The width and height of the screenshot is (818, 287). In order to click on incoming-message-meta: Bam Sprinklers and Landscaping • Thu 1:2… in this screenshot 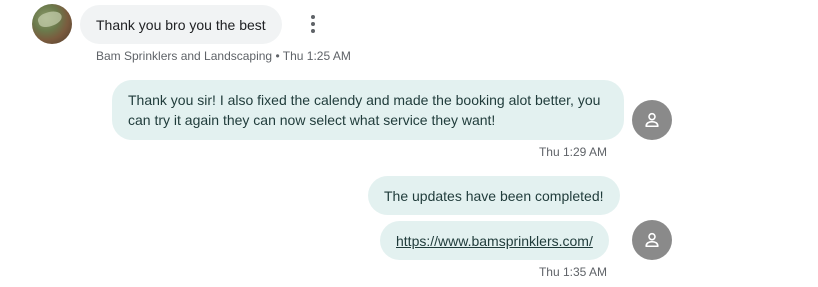, I will do `click(223, 56)`.